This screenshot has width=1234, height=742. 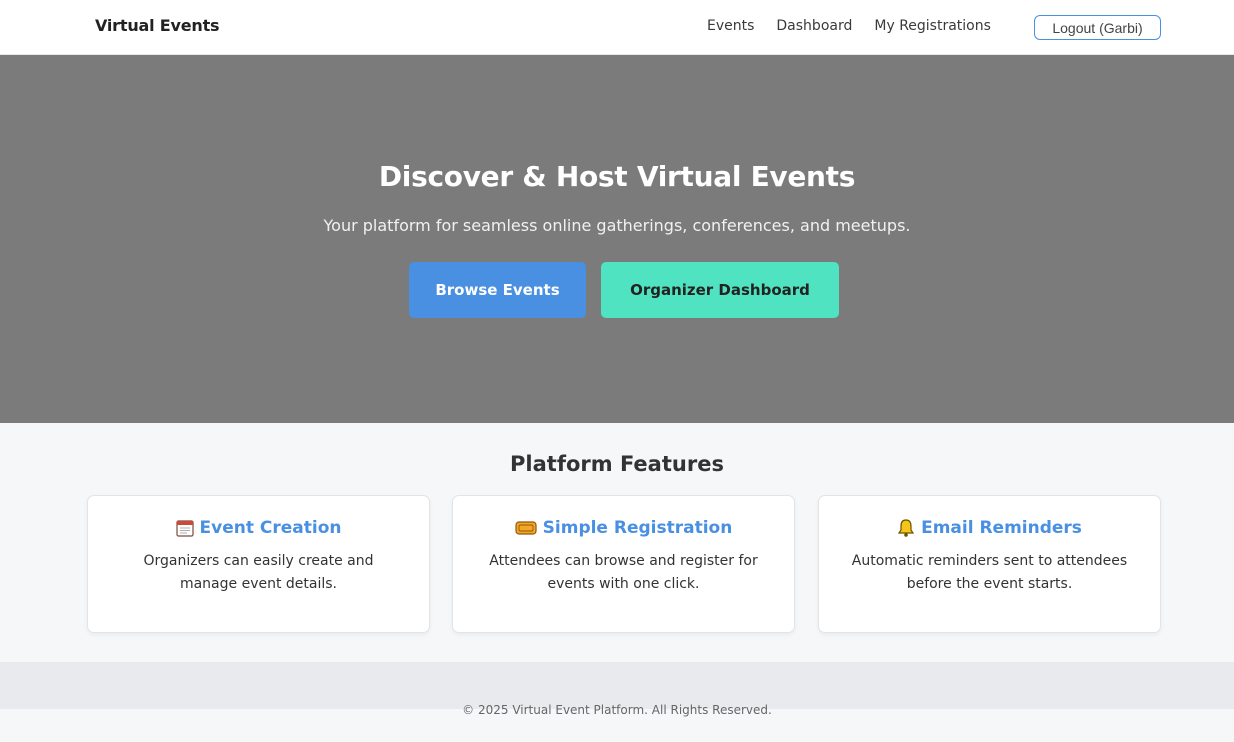 I want to click on brand-logo: Virtual Events, so click(x=157, y=25).